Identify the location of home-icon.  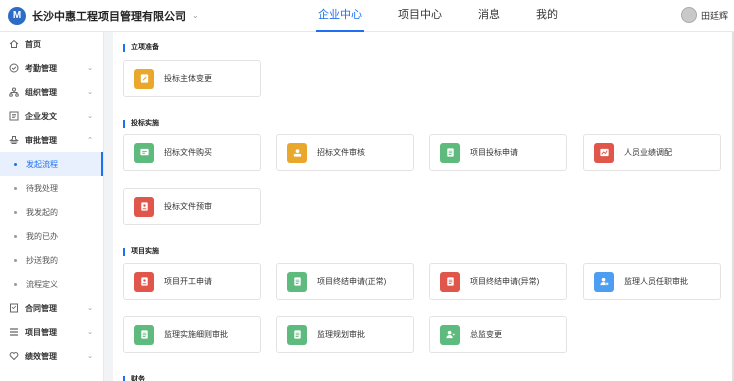
(14, 44).